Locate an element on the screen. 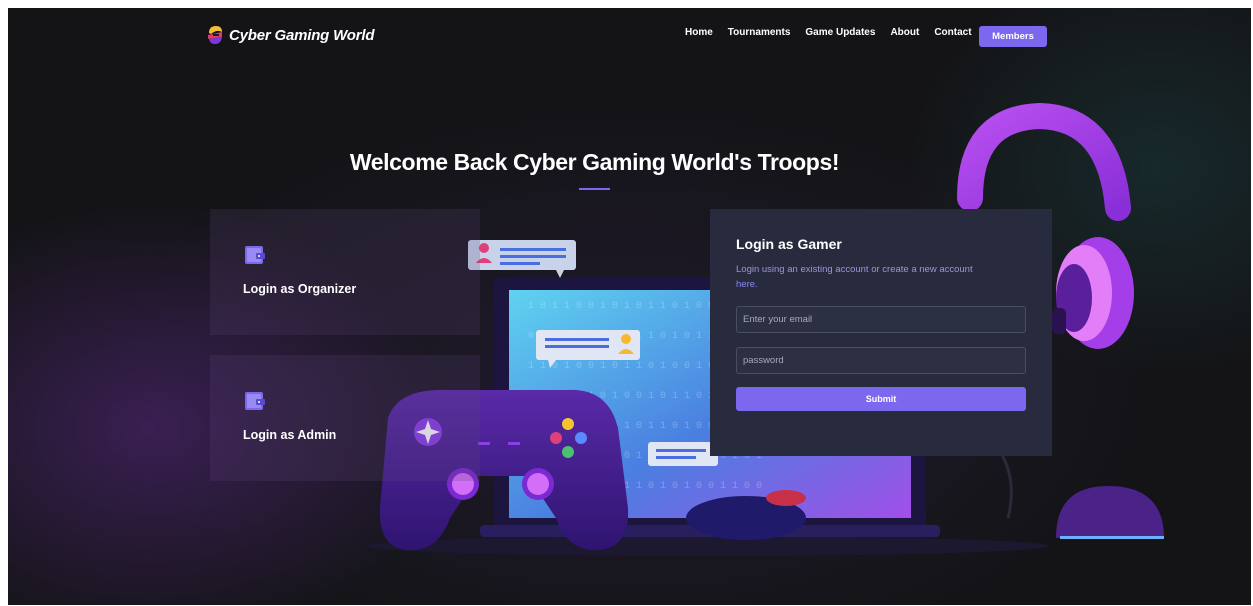 The width and height of the screenshot is (1253, 606). brand-name: Cyber Gaming World is located at coordinates (302, 35).